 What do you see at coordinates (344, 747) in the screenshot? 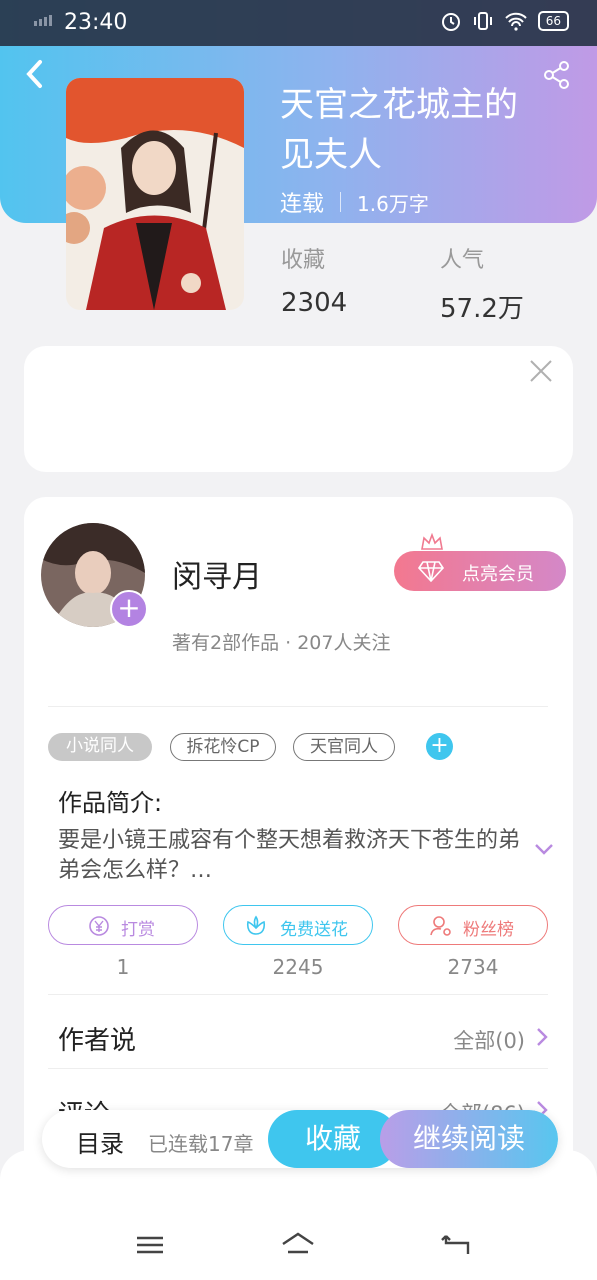
I see `tag-2: 天官同人` at bounding box center [344, 747].